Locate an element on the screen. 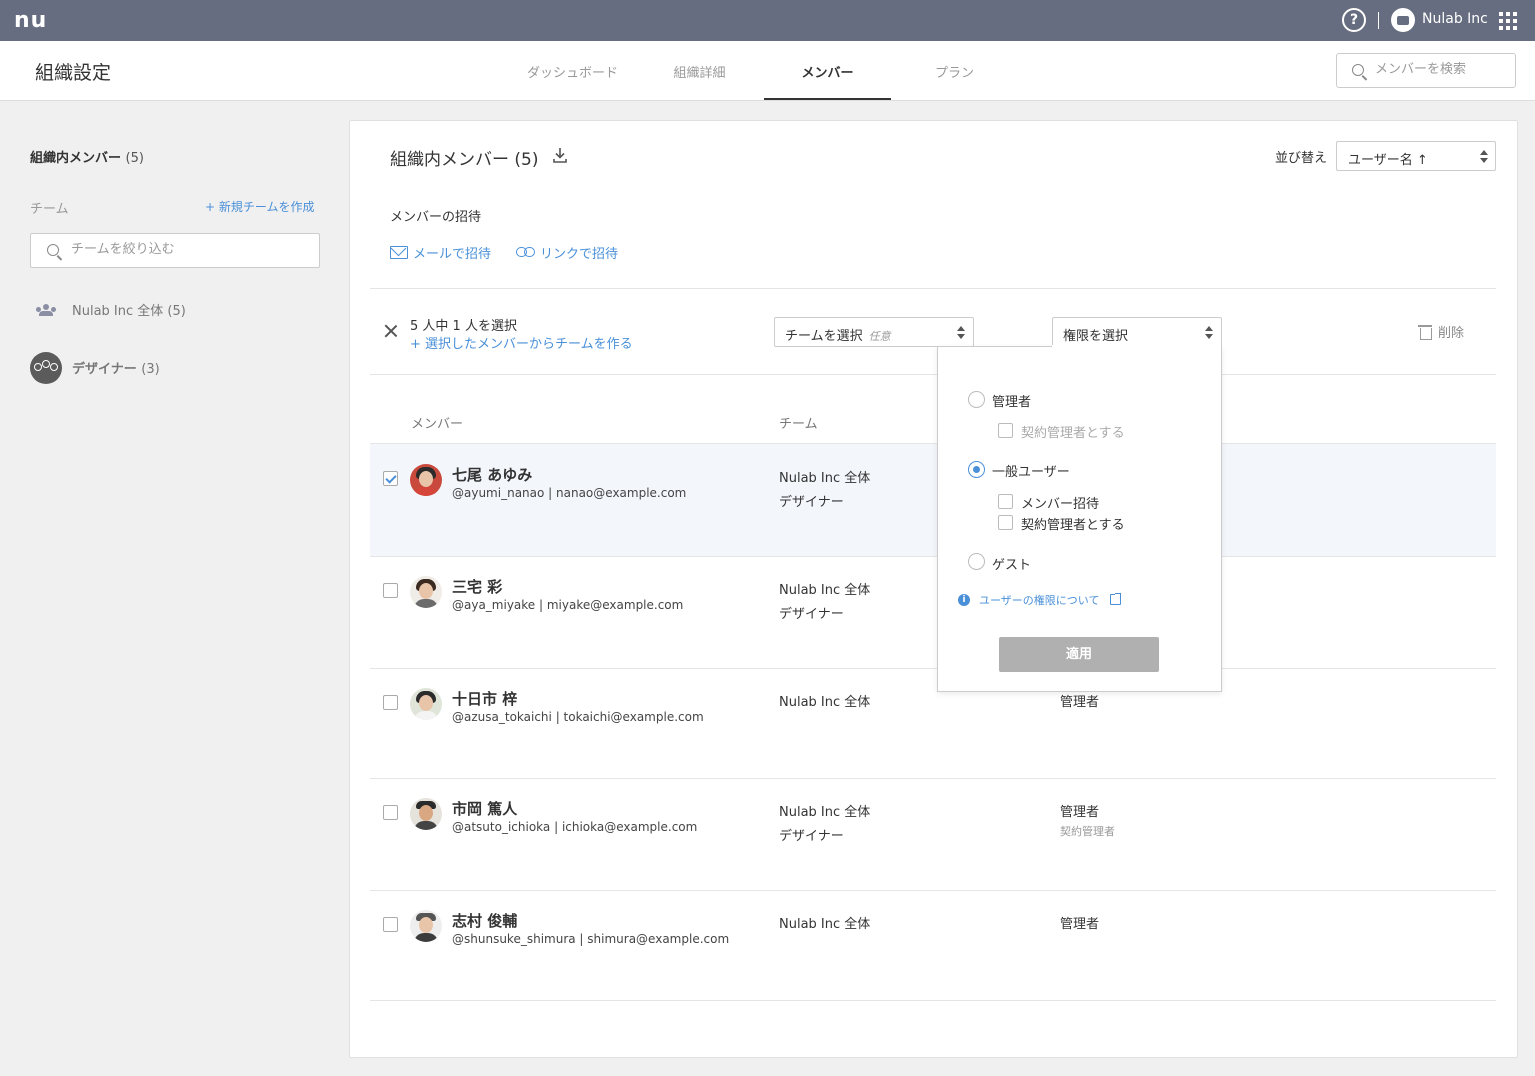  radio-general-user-label: 一般ユーザー is located at coordinates (1031, 470).